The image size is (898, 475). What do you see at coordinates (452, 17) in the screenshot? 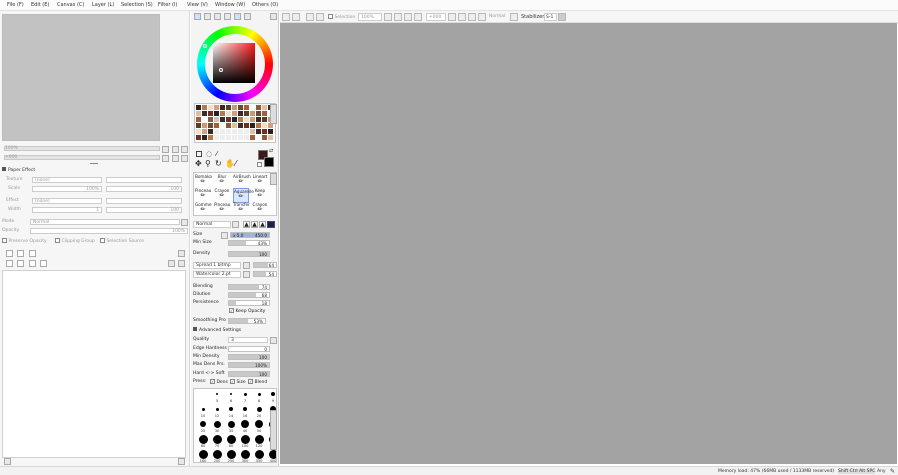
I see `rotation-dropdown-icon` at bounding box center [452, 17].